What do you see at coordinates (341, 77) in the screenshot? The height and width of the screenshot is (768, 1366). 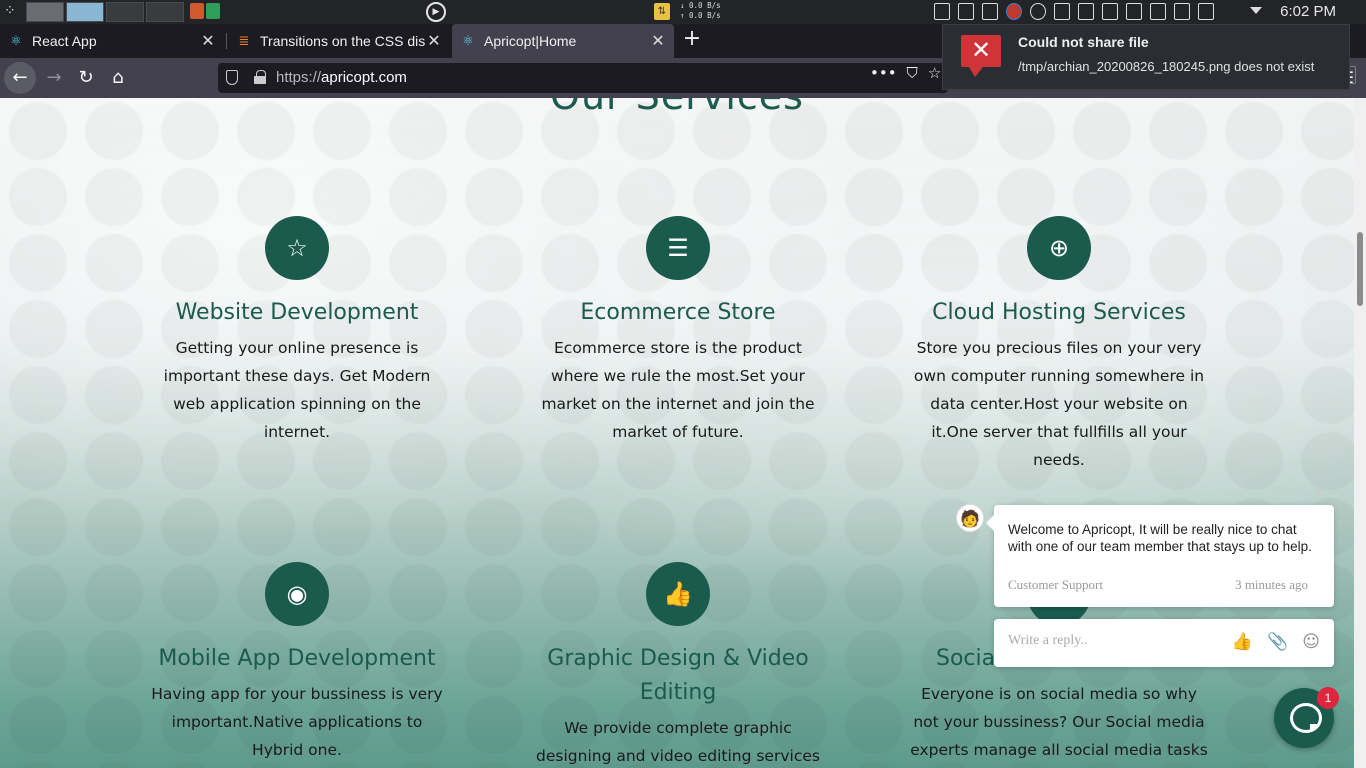 I see `url-text: https://apricopt.com` at bounding box center [341, 77].